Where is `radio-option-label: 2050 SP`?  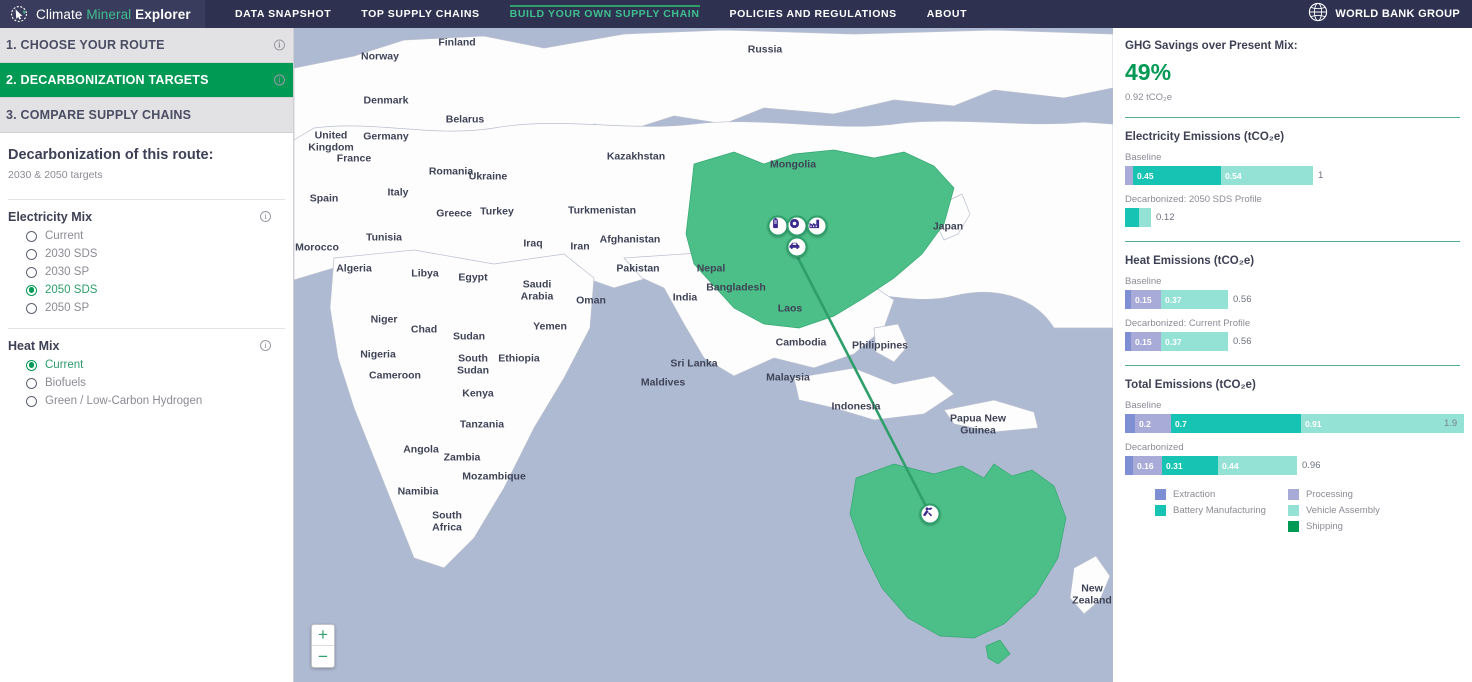
radio-option-label: 2050 SP is located at coordinates (67, 308).